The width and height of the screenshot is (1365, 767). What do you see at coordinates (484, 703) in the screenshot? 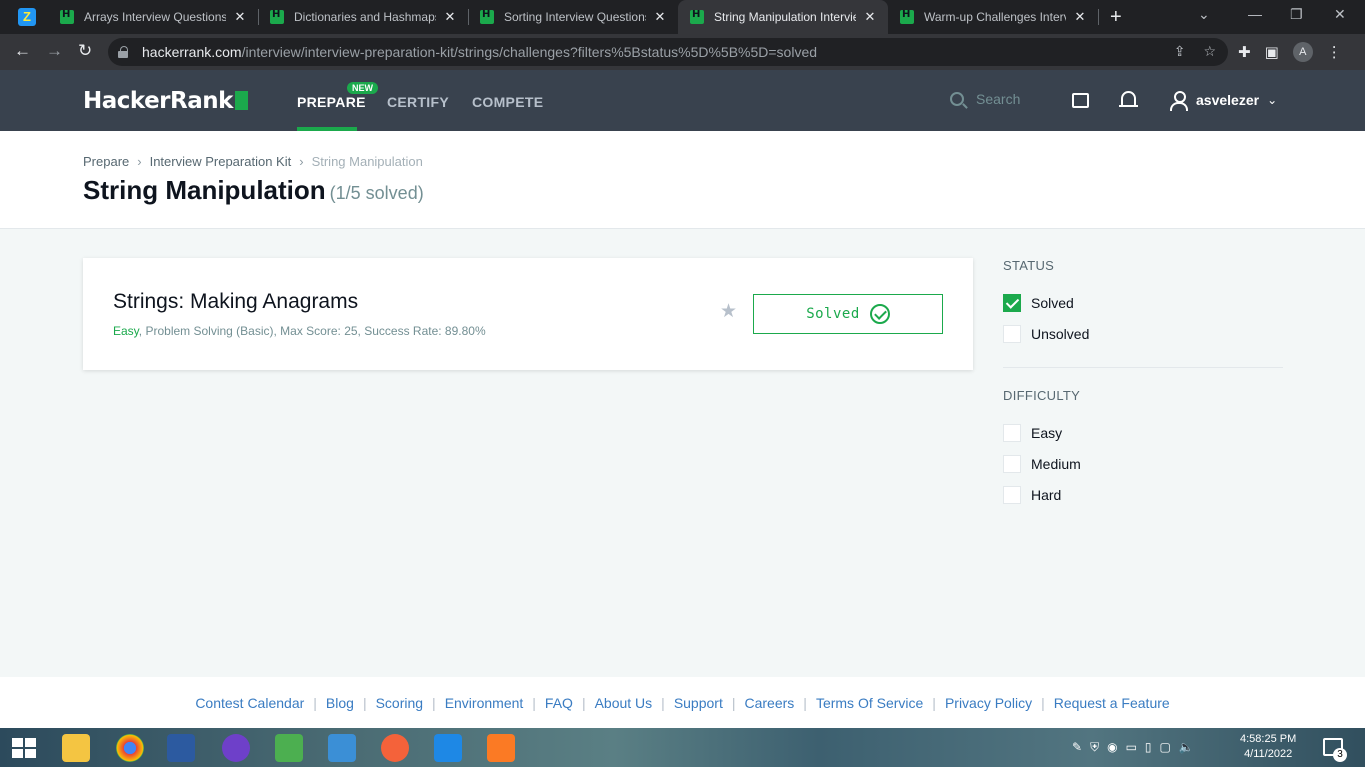
I see `footer-link-environment: Environment` at bounding box center [484, 703].